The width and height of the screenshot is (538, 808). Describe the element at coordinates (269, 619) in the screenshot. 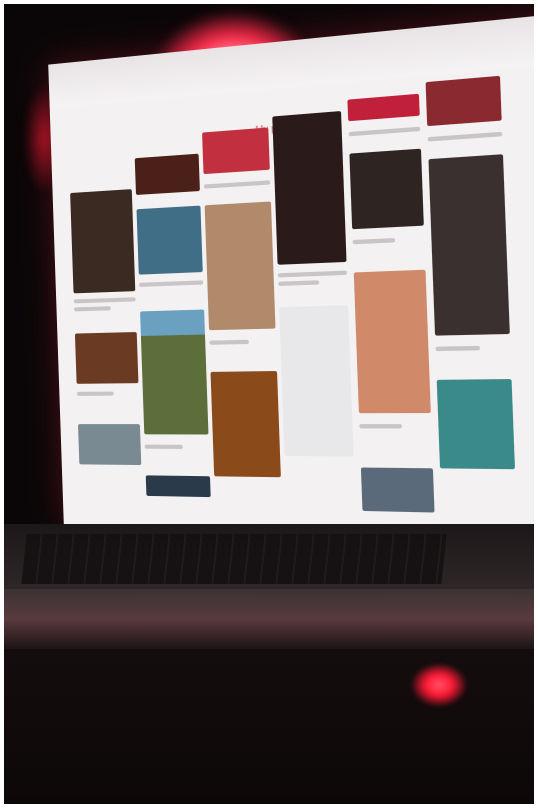

I see `laptop-front-edge` at that location.